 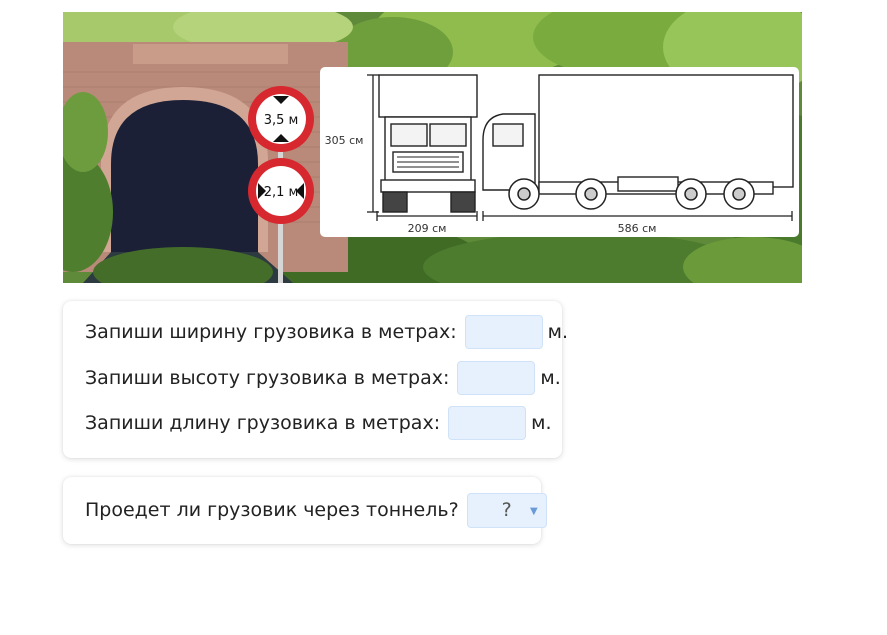 I want to click on length-question-row: Запиши длину грузовика в метрах: м., so click(x=318, y=423).